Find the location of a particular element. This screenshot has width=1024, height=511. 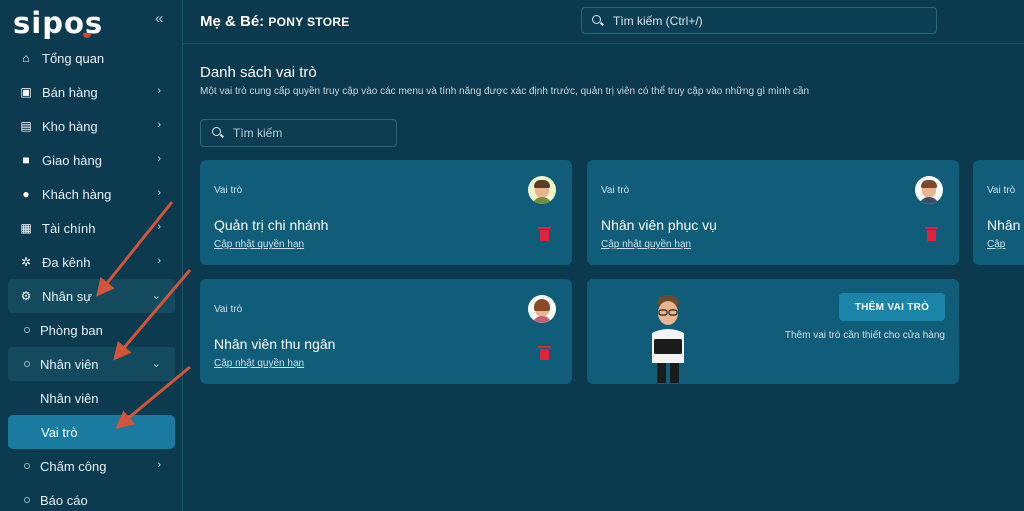

store-prefix: Mẹ & Bé: is located at coordinates (232, 21).